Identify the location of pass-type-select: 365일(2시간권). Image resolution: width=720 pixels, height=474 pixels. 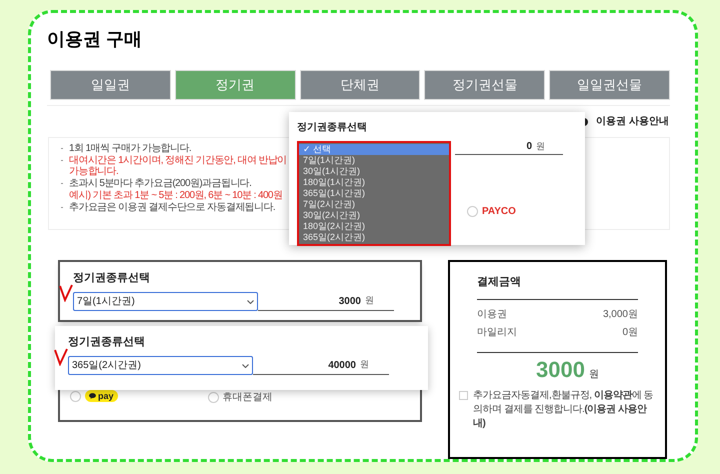
(160, 365).